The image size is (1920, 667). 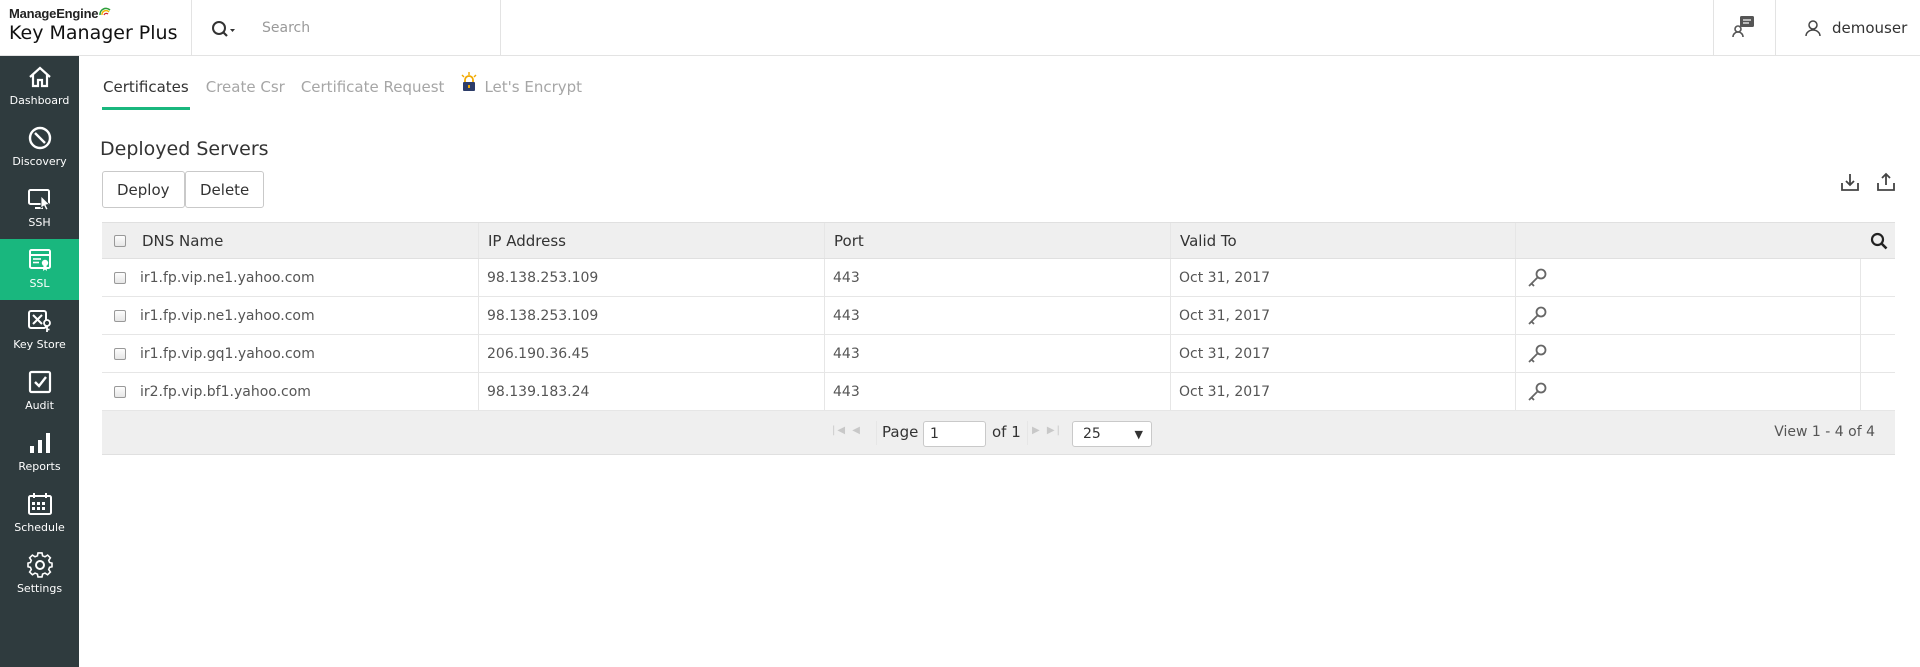 I want to click on gear-icon, so click(x=39, y=565).